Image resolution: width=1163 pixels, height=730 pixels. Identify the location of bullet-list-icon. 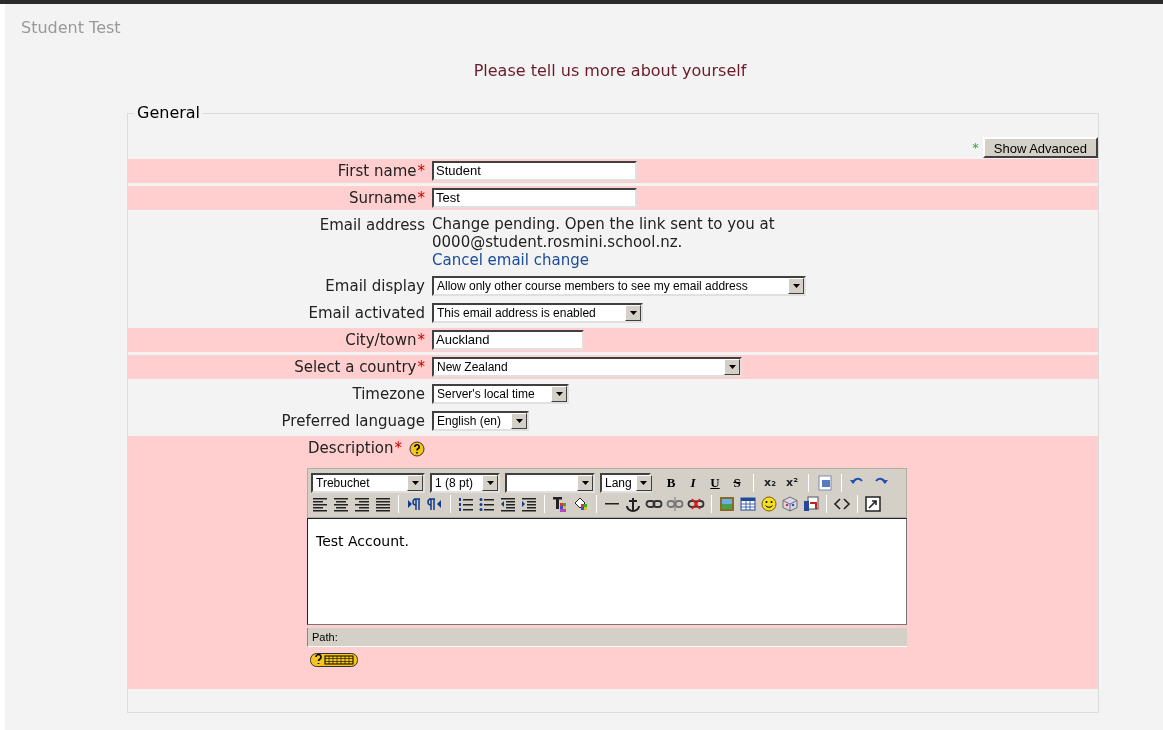
(487, 504).